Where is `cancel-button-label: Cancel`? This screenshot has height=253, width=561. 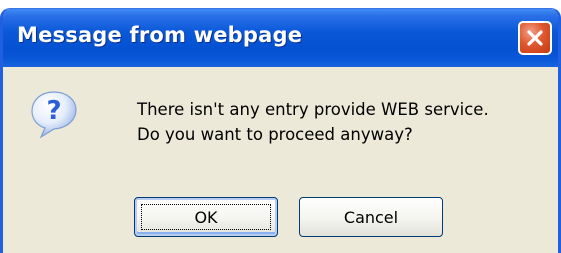
cancel-button-label: Cancel is located at coordinates (371, 217).